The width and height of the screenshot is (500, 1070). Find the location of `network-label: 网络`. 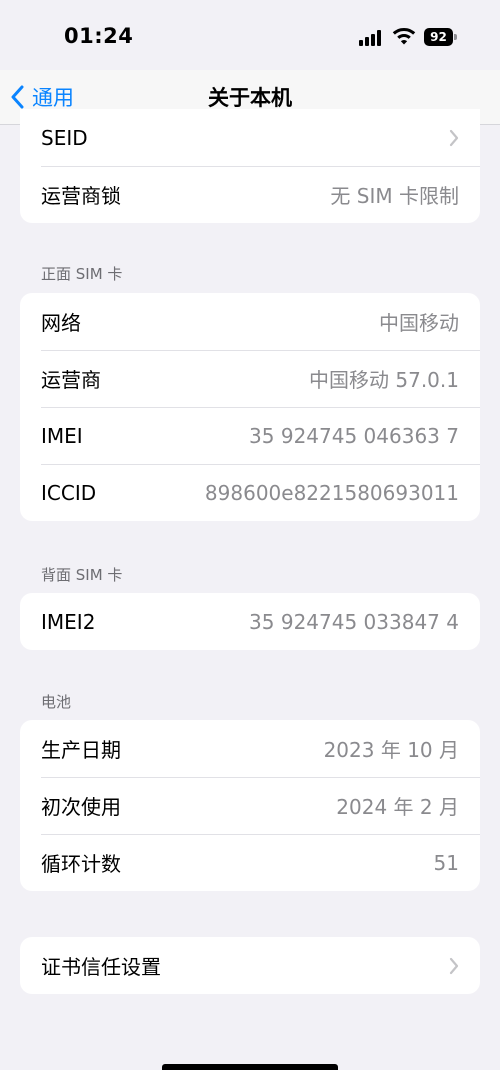

network-label: 网络 is located at coordinates (61, 323).